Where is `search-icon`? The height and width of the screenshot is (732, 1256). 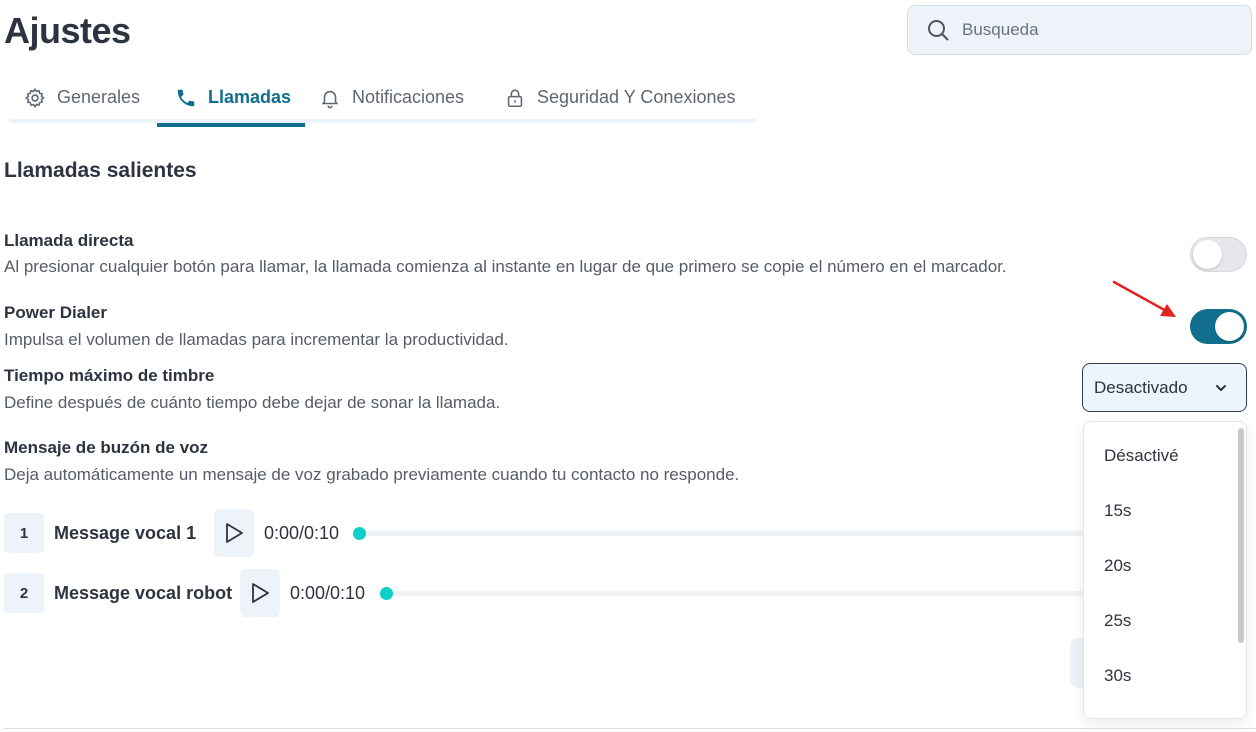 search-icon is located at coordinates (938, 30).